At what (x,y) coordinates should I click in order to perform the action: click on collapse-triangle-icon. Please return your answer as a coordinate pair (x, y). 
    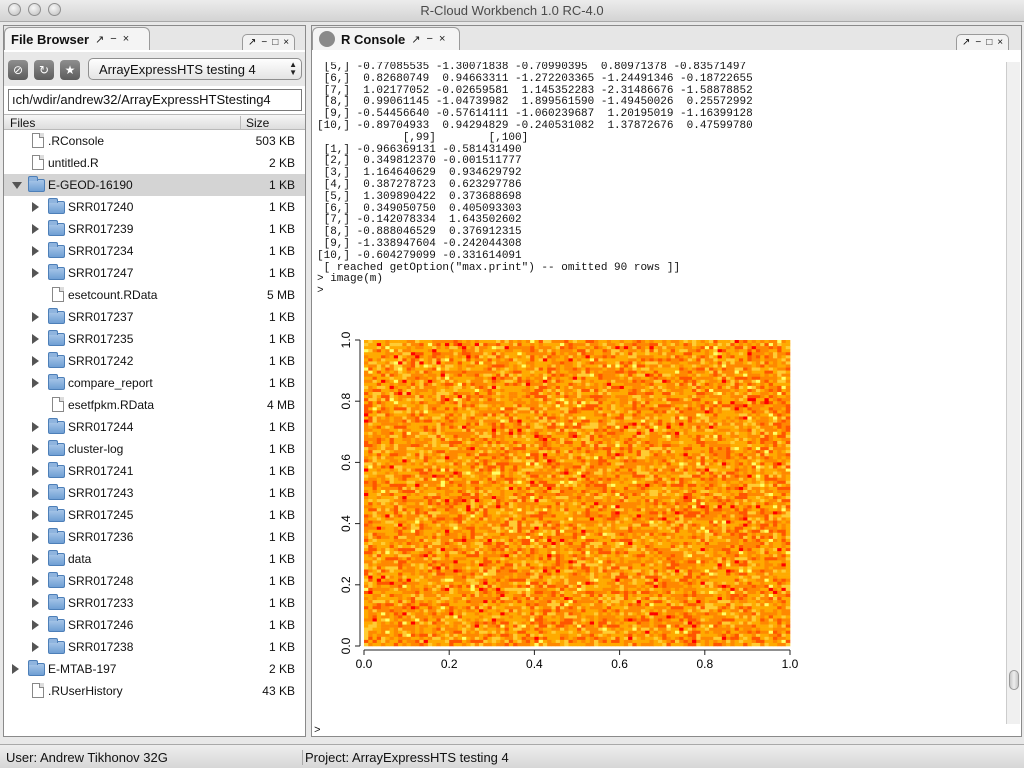
    Looking at the image, I should click on (17, 185).